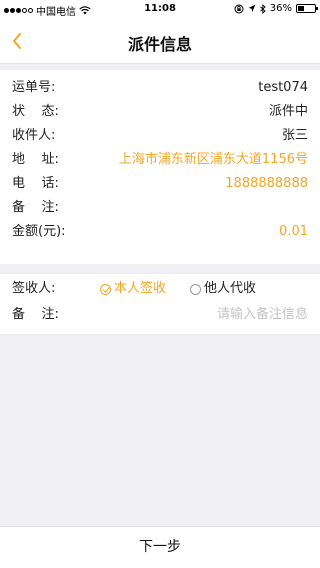 This screenshot has height=568, width=320. What do you see at coordinates (262, 315) in the screenshot?
I see `remark-input: 请输入备注信息` at bounding box center [262, 315].